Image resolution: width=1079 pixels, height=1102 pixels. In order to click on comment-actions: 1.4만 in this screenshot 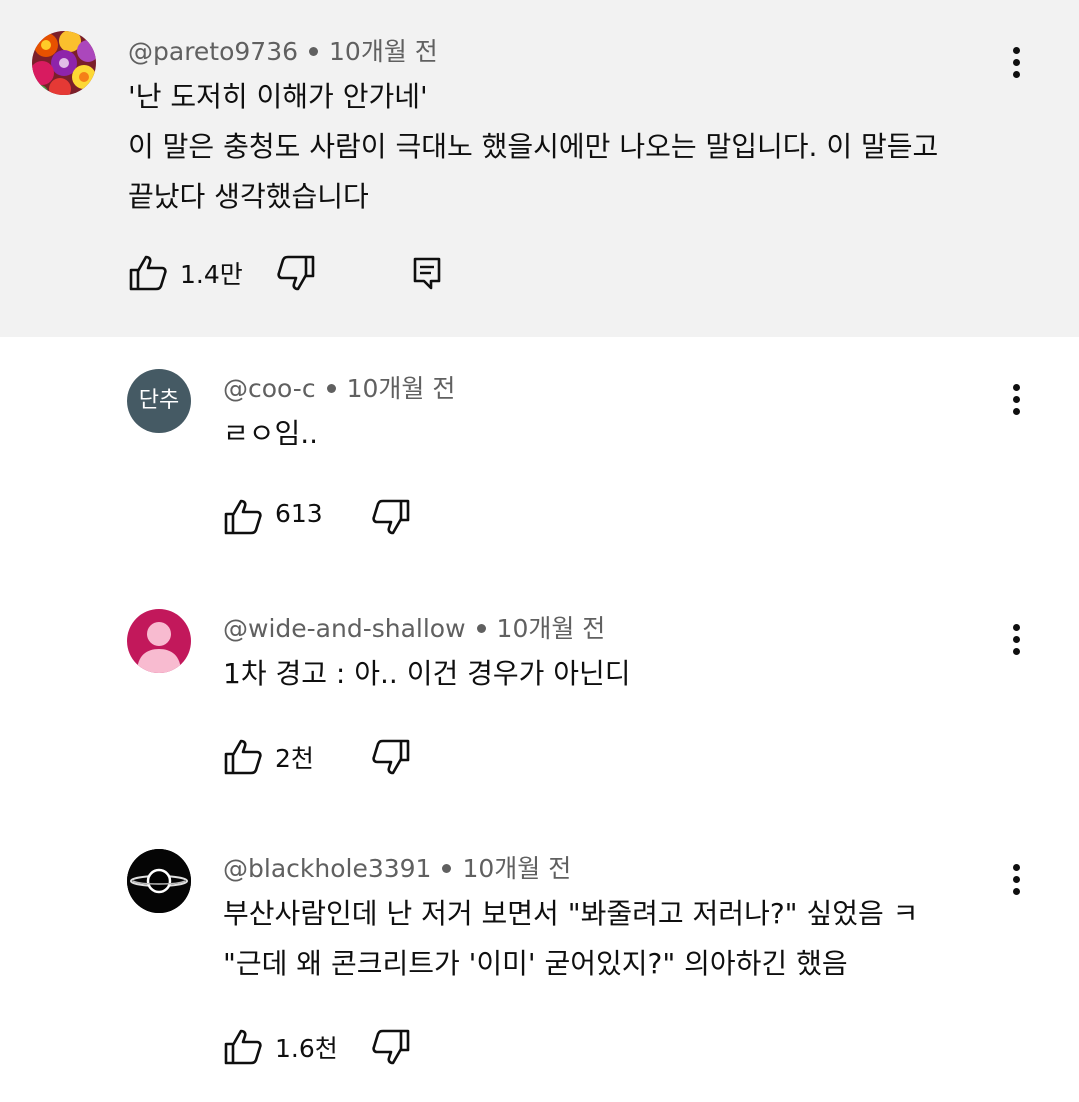, I will do `click(293, 273)`.